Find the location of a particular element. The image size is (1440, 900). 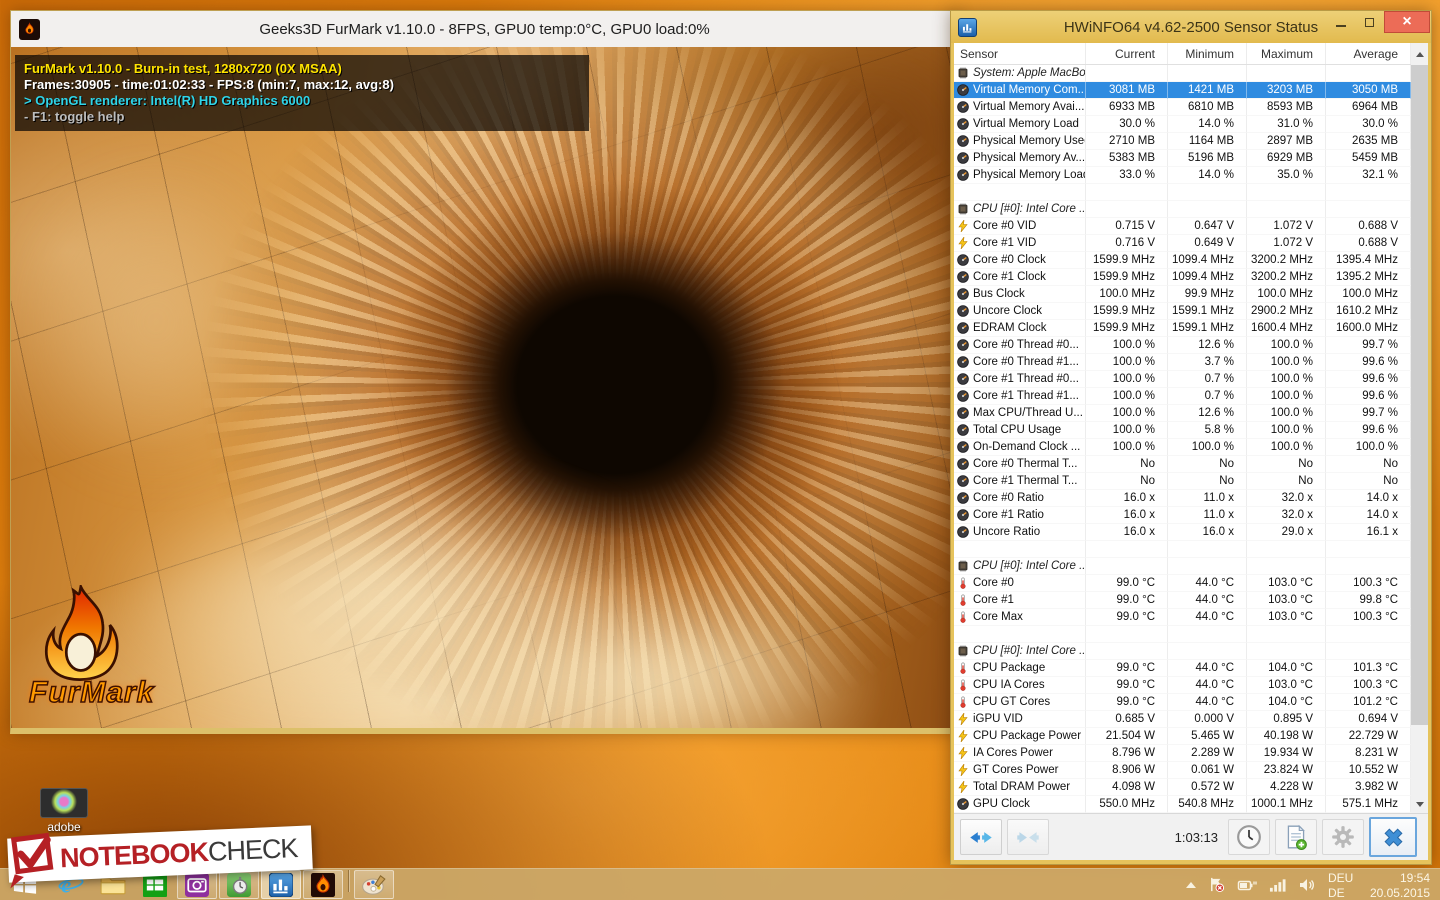

close-sensors-button is located at coordinates (1393, 837).